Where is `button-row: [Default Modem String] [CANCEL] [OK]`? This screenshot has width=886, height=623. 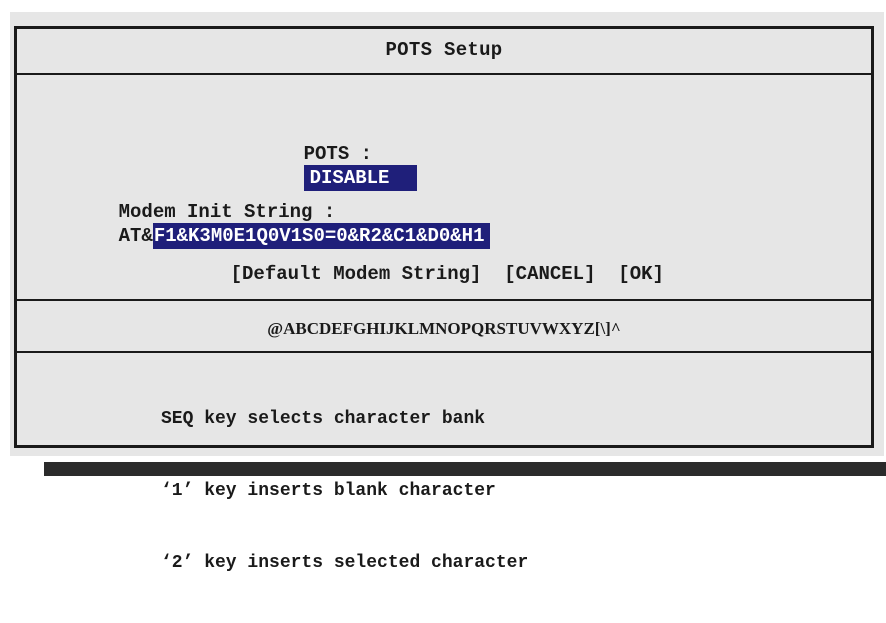
button-row: [Default Modem String] [CANCEL] [OK] is located at coordinates (424, 274).